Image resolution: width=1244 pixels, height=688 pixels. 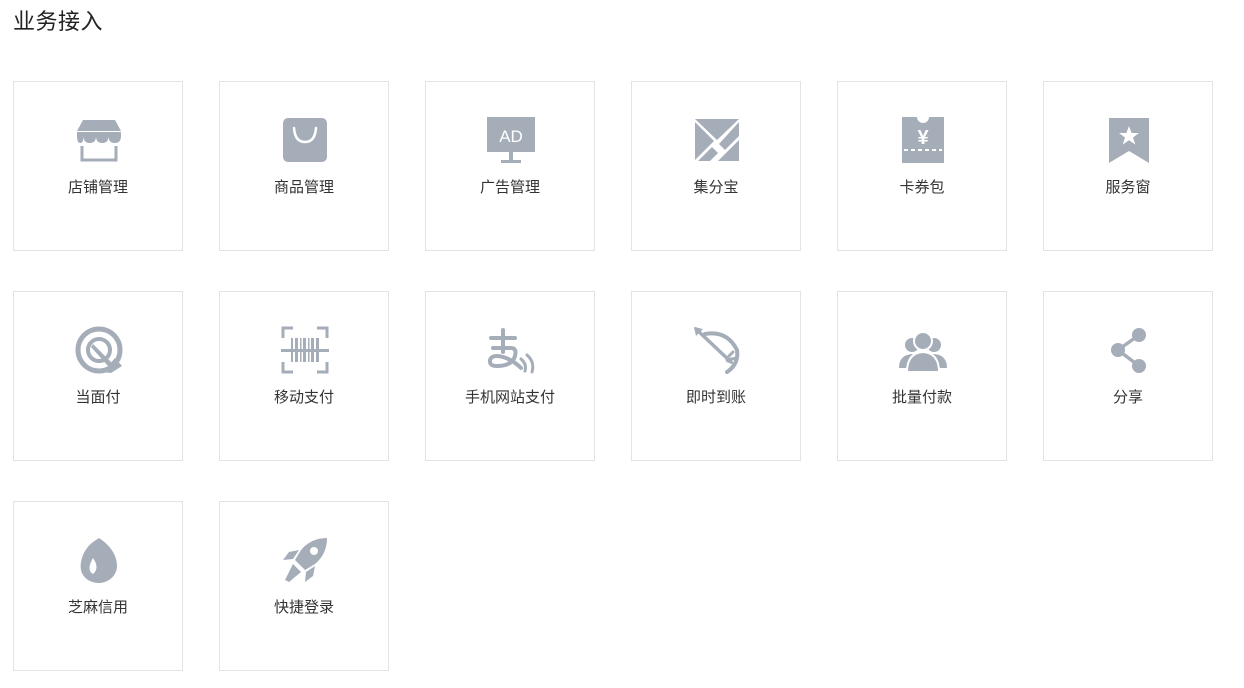 What do you see at coordinates (58, 22) in the screenshot?
I see `page-title: 业务接入` at bounding box center [58, 22].